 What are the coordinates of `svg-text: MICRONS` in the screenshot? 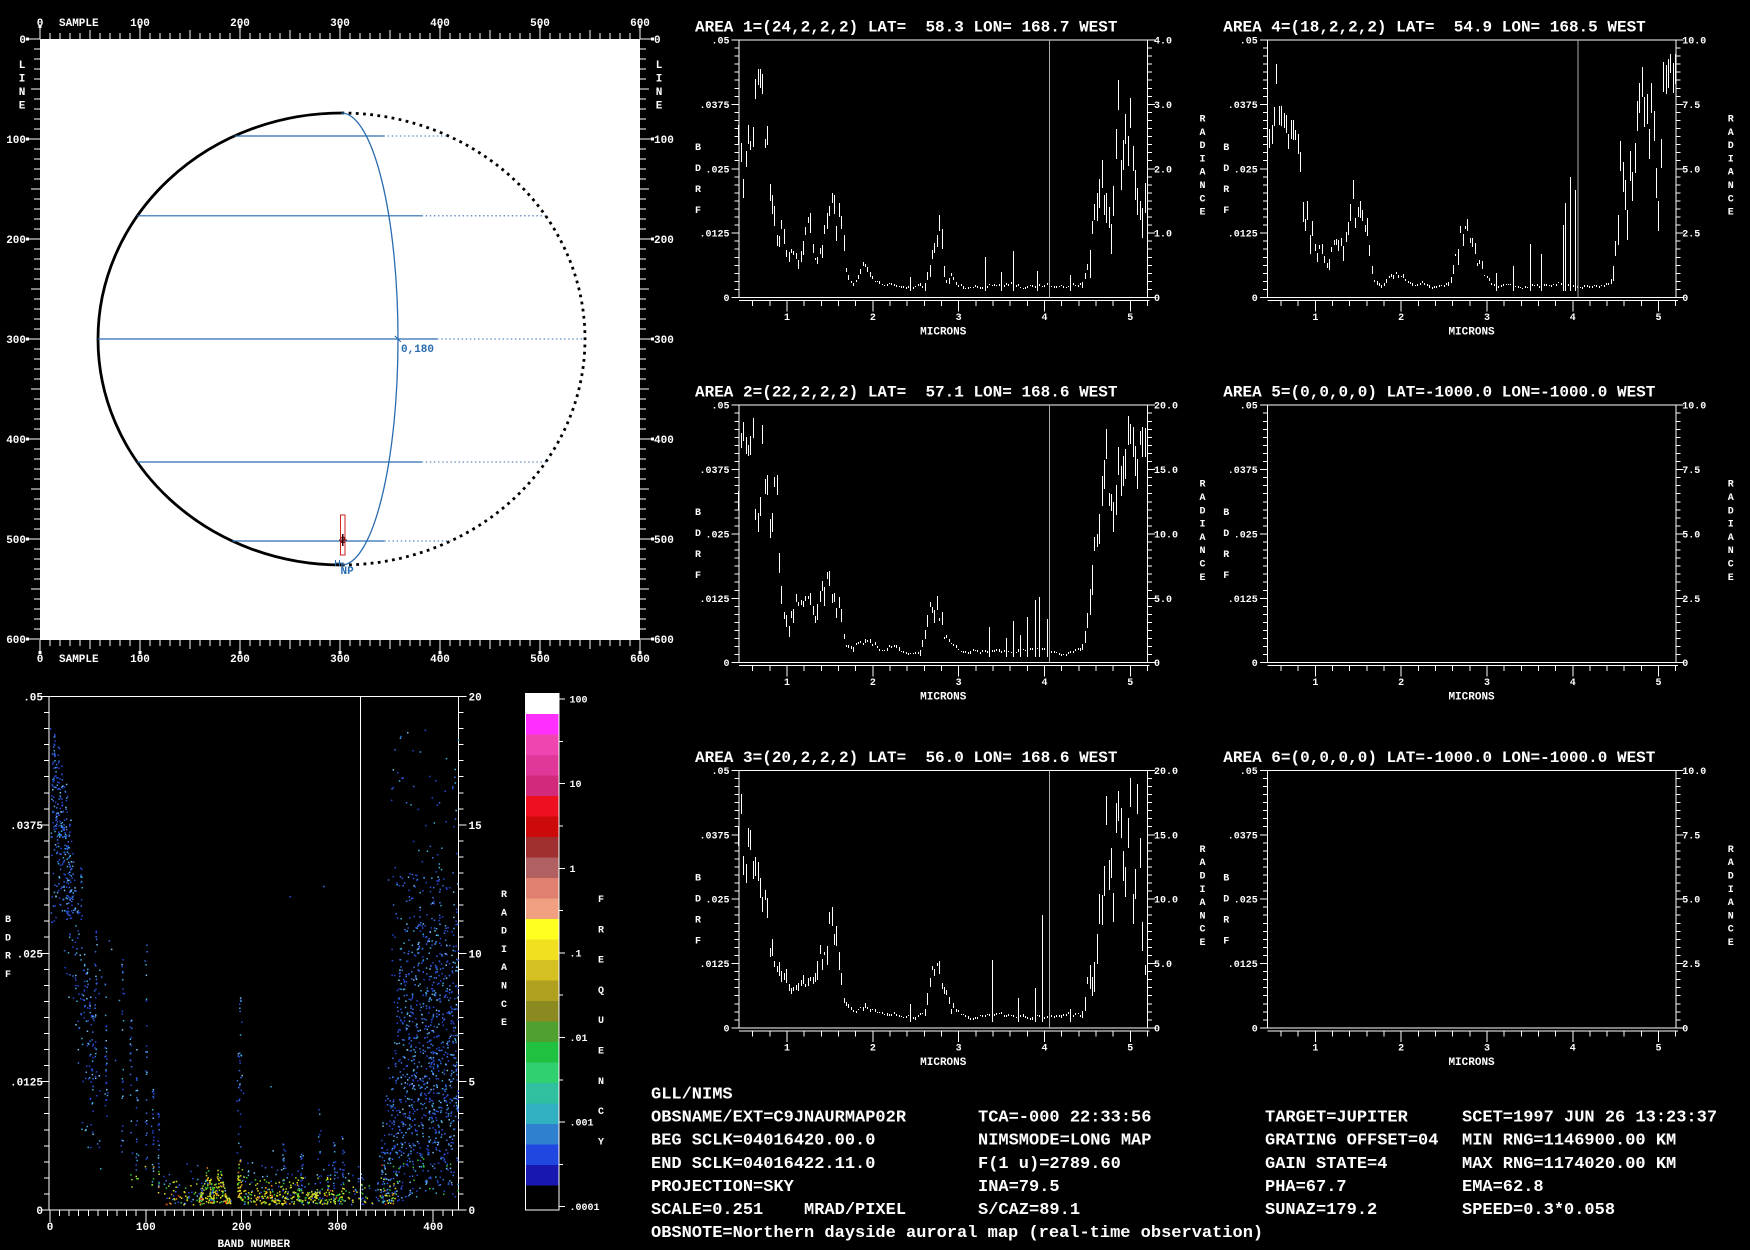 It's located at (1471, 1063).